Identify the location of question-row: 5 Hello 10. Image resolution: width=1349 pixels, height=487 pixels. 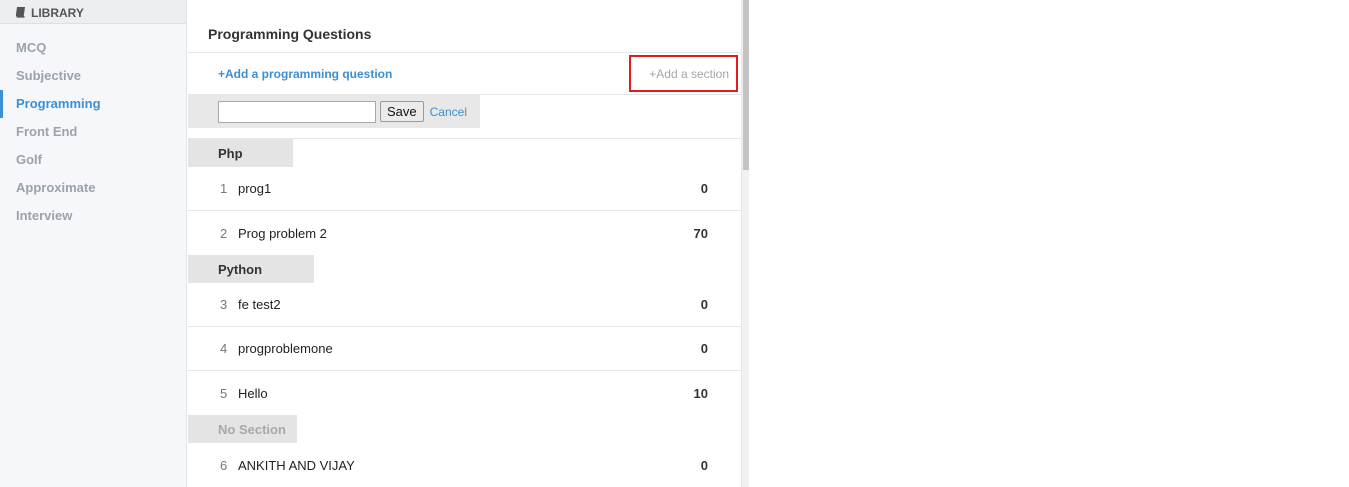
(464, 393).